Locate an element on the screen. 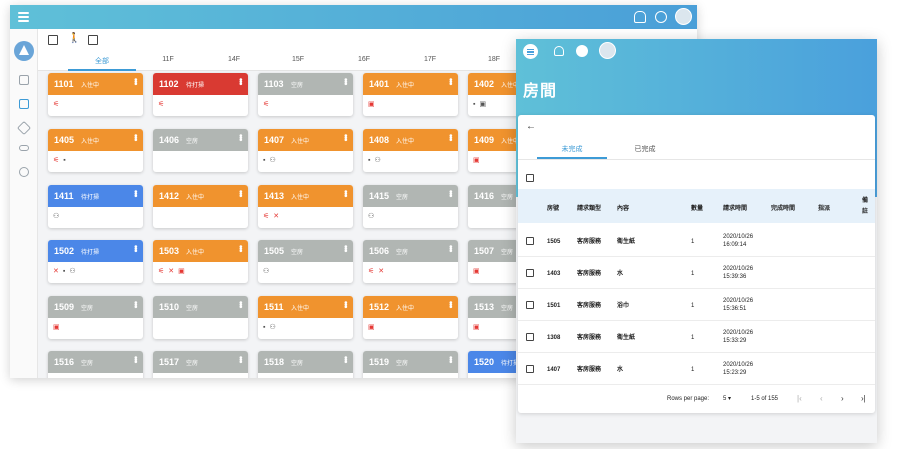 The height and width of the screenshot is (449, 900). room-card: 1509 空房 ••• ▣ is located at coordinates (95, 317).